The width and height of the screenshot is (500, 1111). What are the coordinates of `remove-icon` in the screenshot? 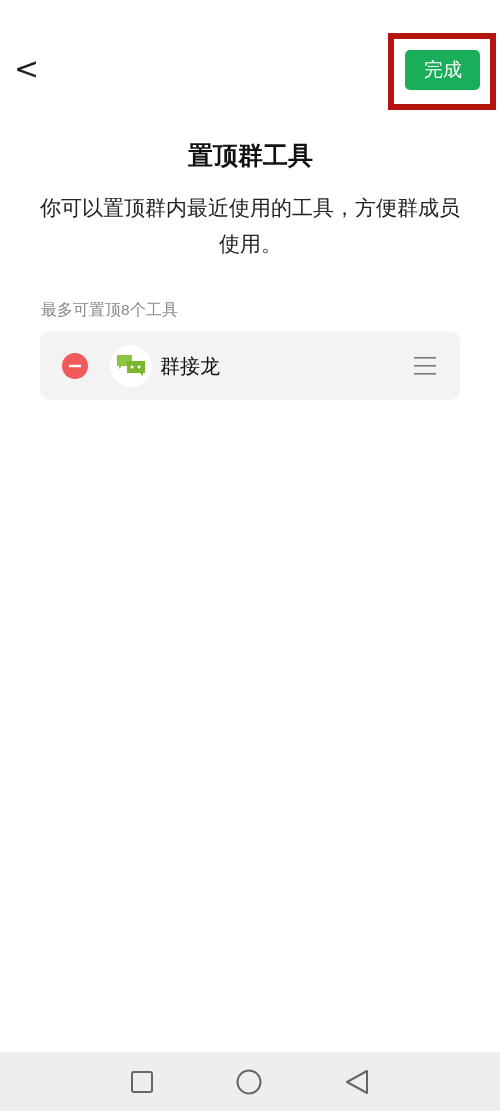 It's located at (75, 365).